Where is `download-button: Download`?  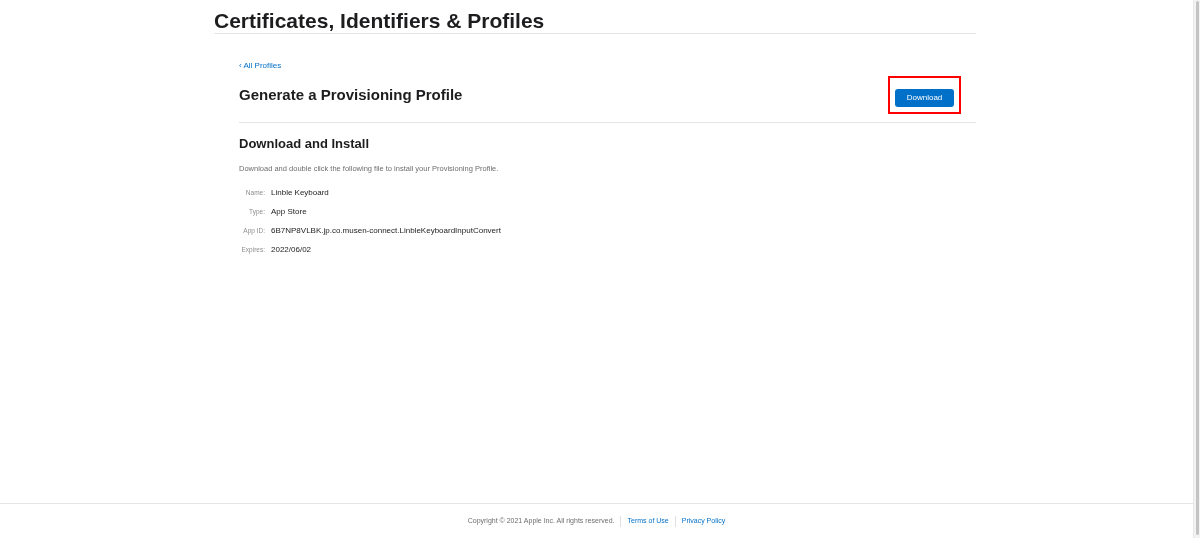 download-button: Download is located at coordinates (924, 98).